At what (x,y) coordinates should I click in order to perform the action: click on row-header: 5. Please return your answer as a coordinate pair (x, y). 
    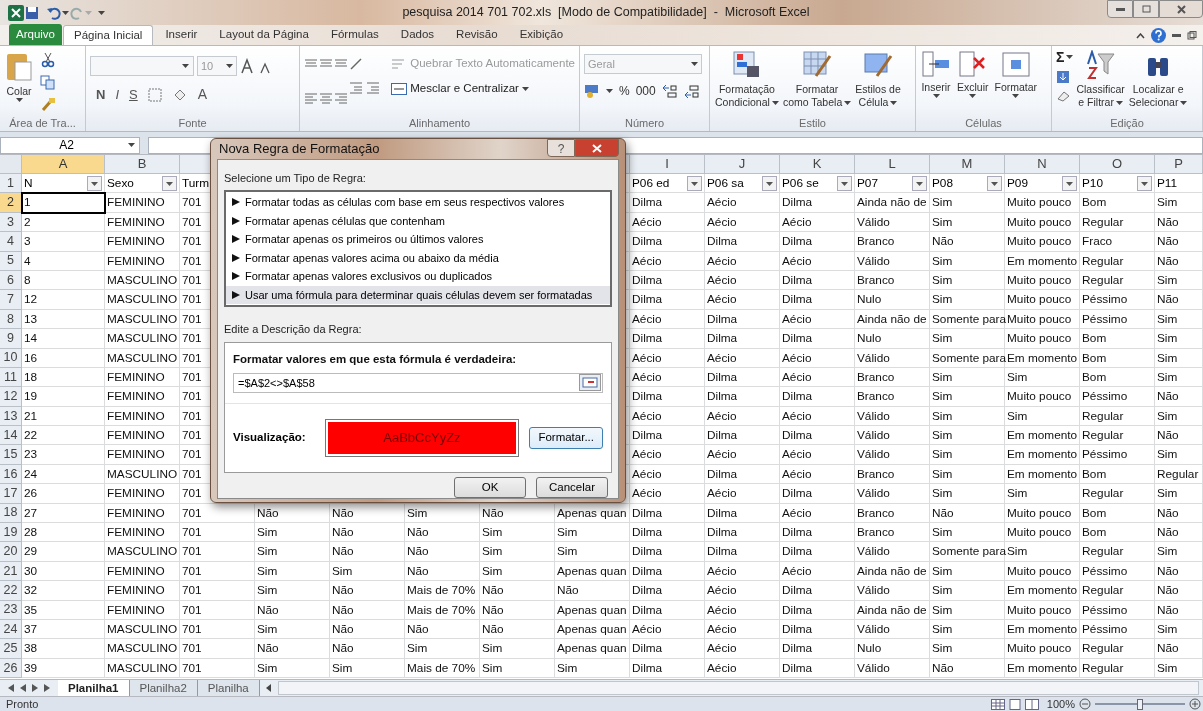
    Looking at the image, I should click on (11, 261).